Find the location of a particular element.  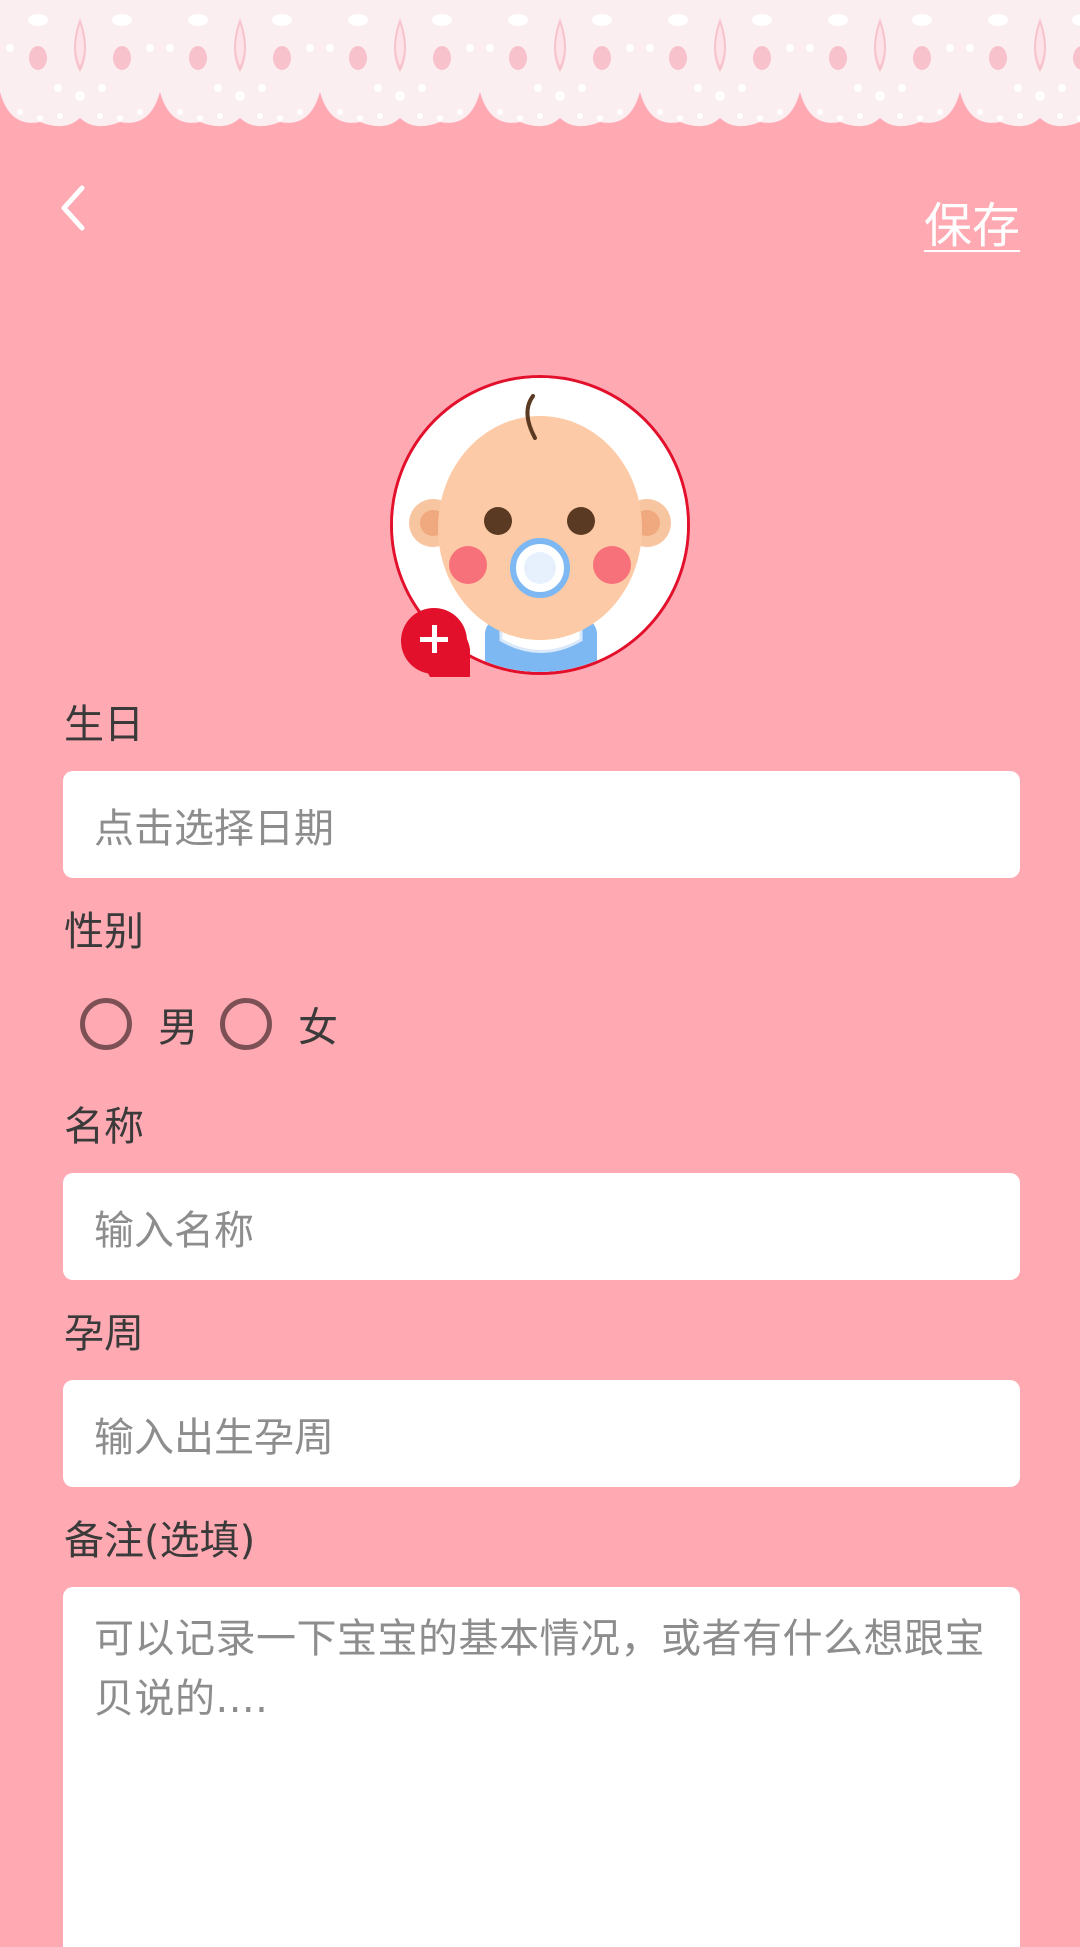

name-label: 名称 is located at coordinates (104, 1127).